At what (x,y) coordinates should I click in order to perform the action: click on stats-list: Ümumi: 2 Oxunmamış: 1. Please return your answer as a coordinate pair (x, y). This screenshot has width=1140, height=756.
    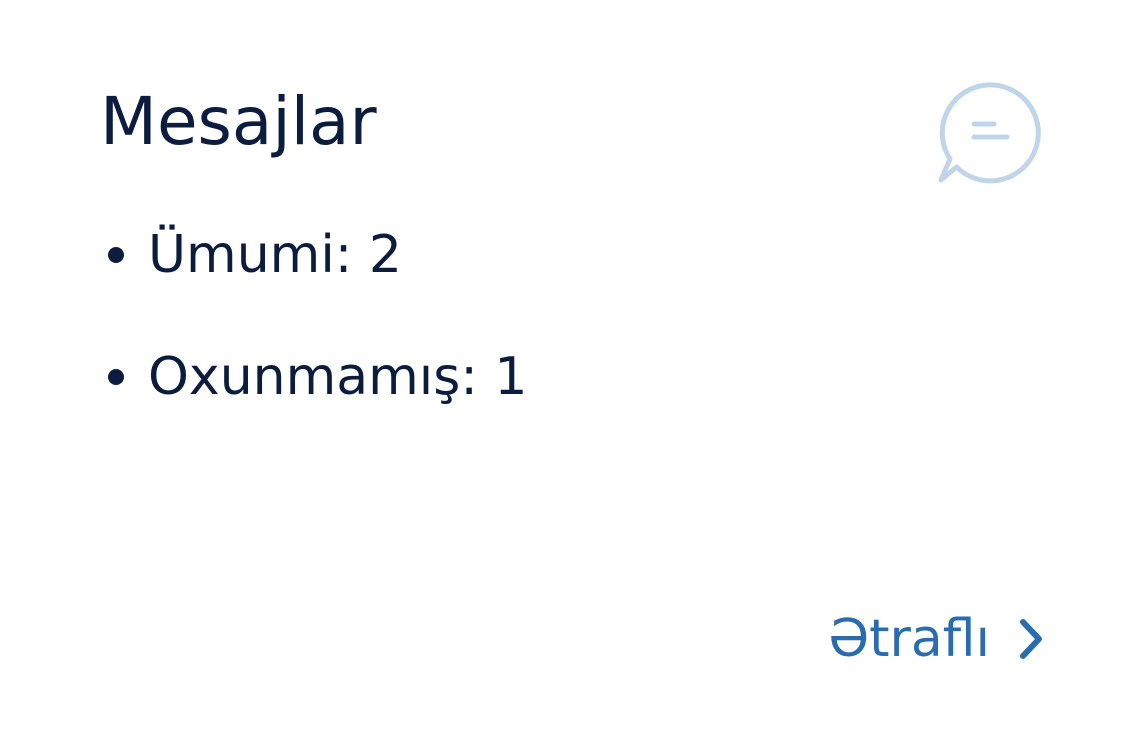
    Looking at the image, I should click on (313, 344).